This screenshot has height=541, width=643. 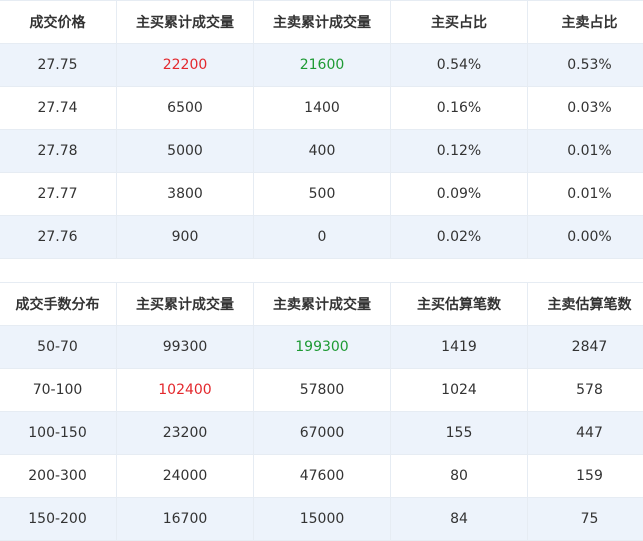 I want to click on sell-volume-cell: 57800, so click(x=322, y=390).